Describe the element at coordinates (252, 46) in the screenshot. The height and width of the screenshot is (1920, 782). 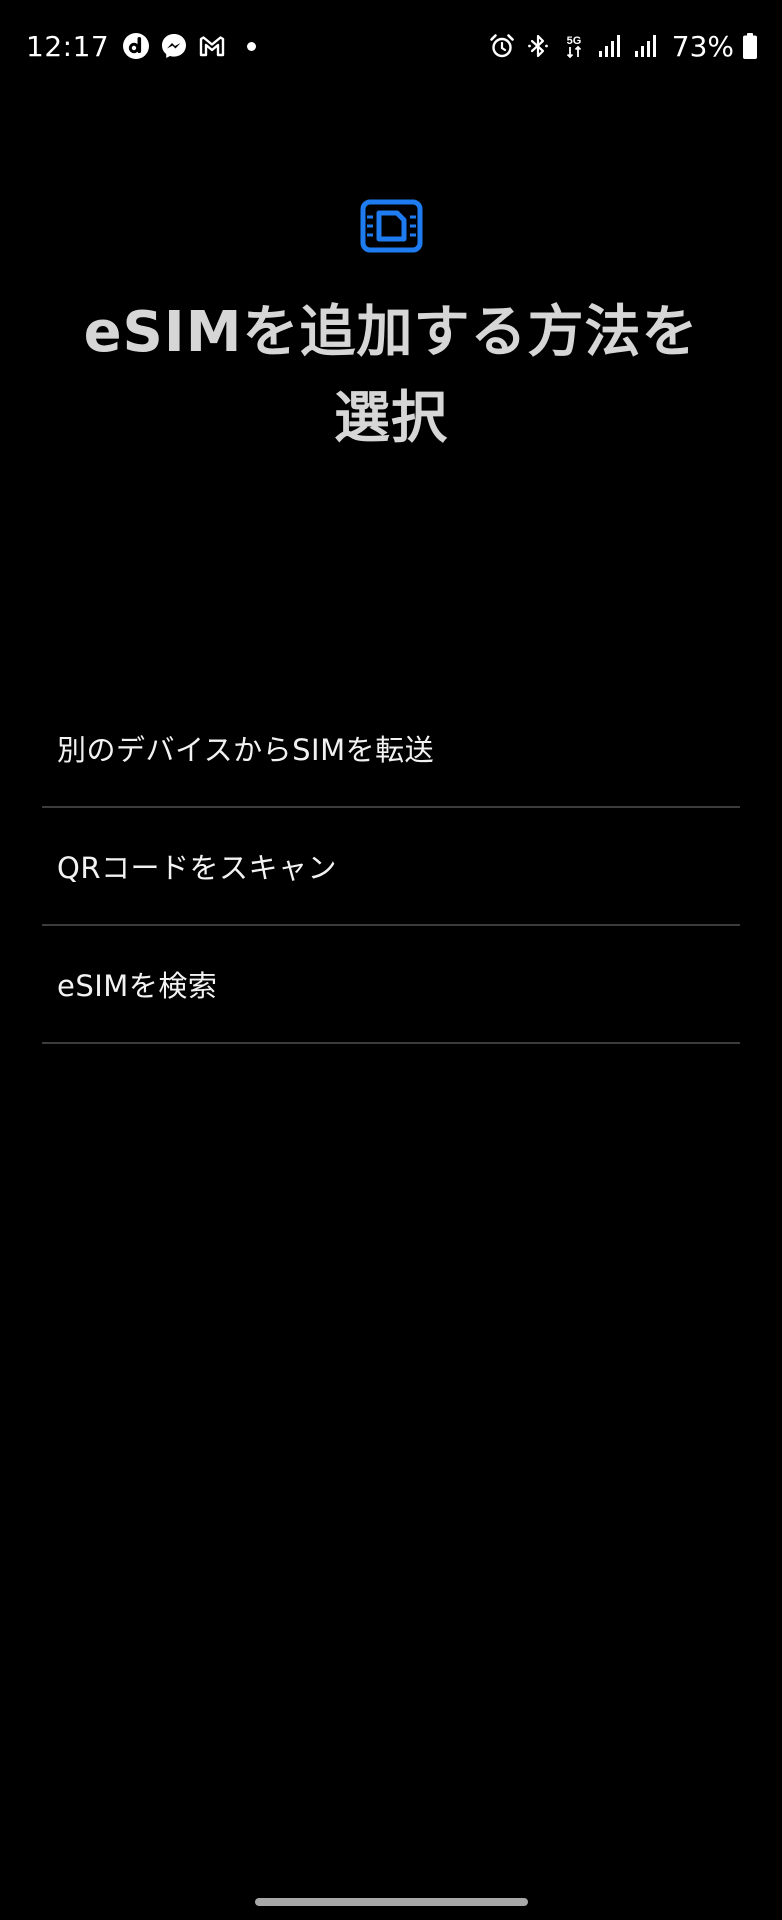
I see `more-notifications-dot` at that location.